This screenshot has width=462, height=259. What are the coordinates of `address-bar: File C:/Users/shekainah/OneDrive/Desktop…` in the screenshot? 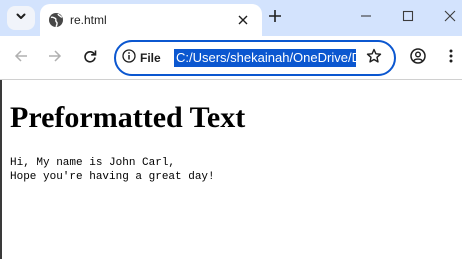 It's located at (255, 58).